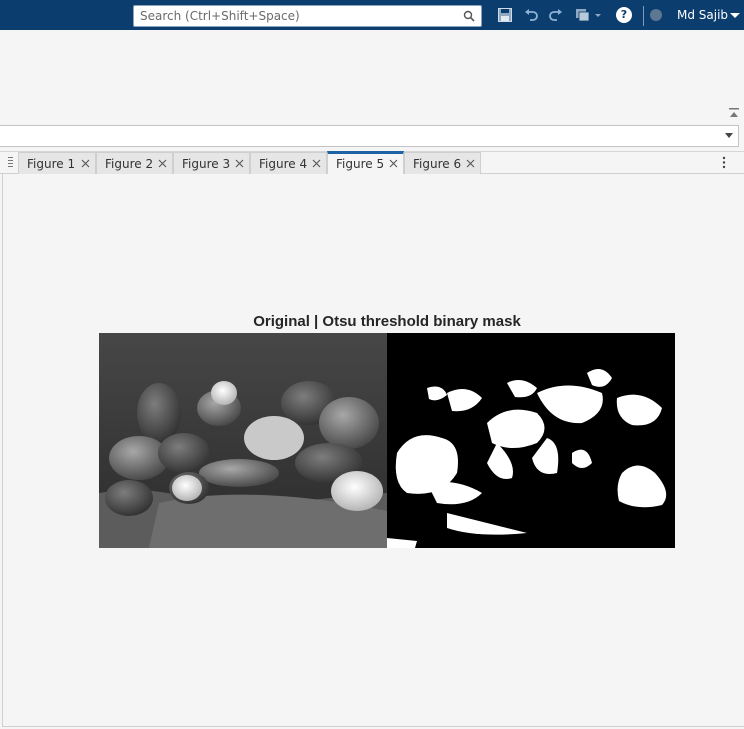 This screenshot has height=729, width=744. I want to click on address-dropdown-icon, so click(729, 135).